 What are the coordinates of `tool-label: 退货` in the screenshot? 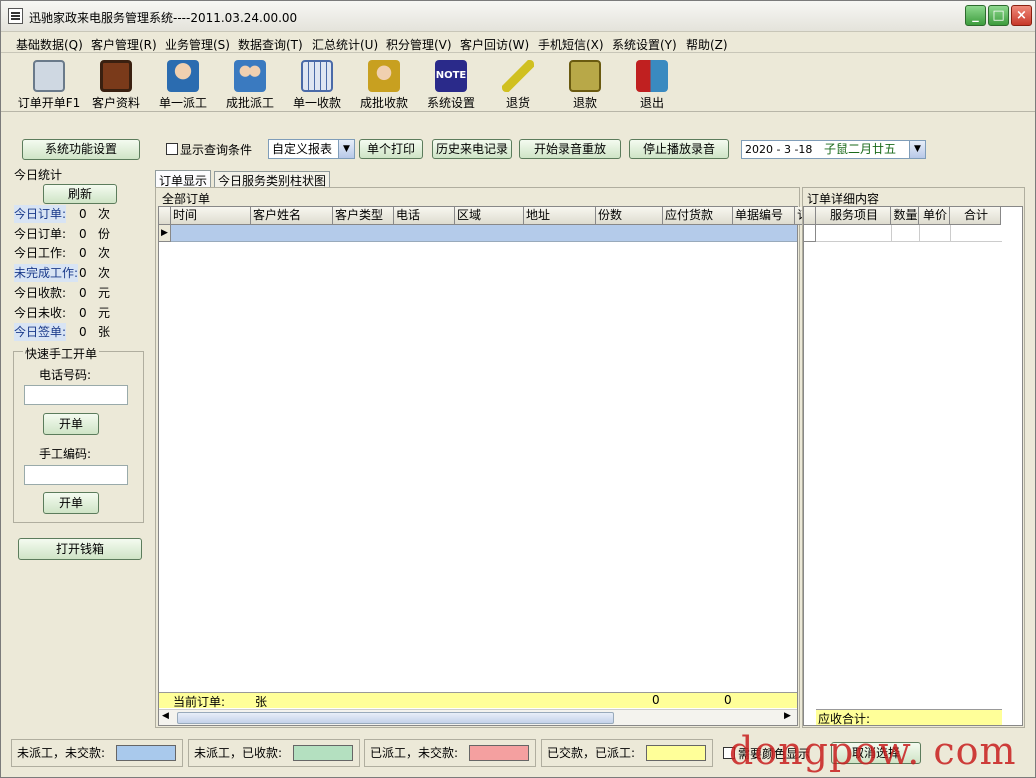 It's located at (517, 103).